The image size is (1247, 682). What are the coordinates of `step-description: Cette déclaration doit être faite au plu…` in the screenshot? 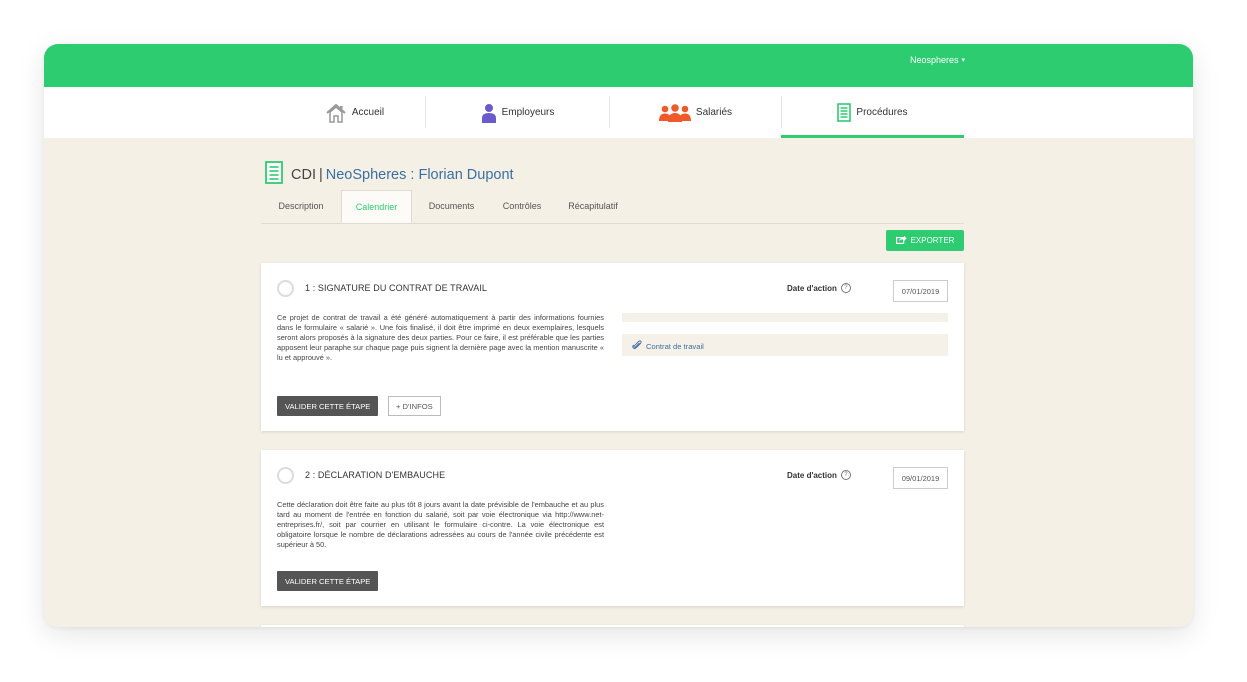 It's located at (440, 525).